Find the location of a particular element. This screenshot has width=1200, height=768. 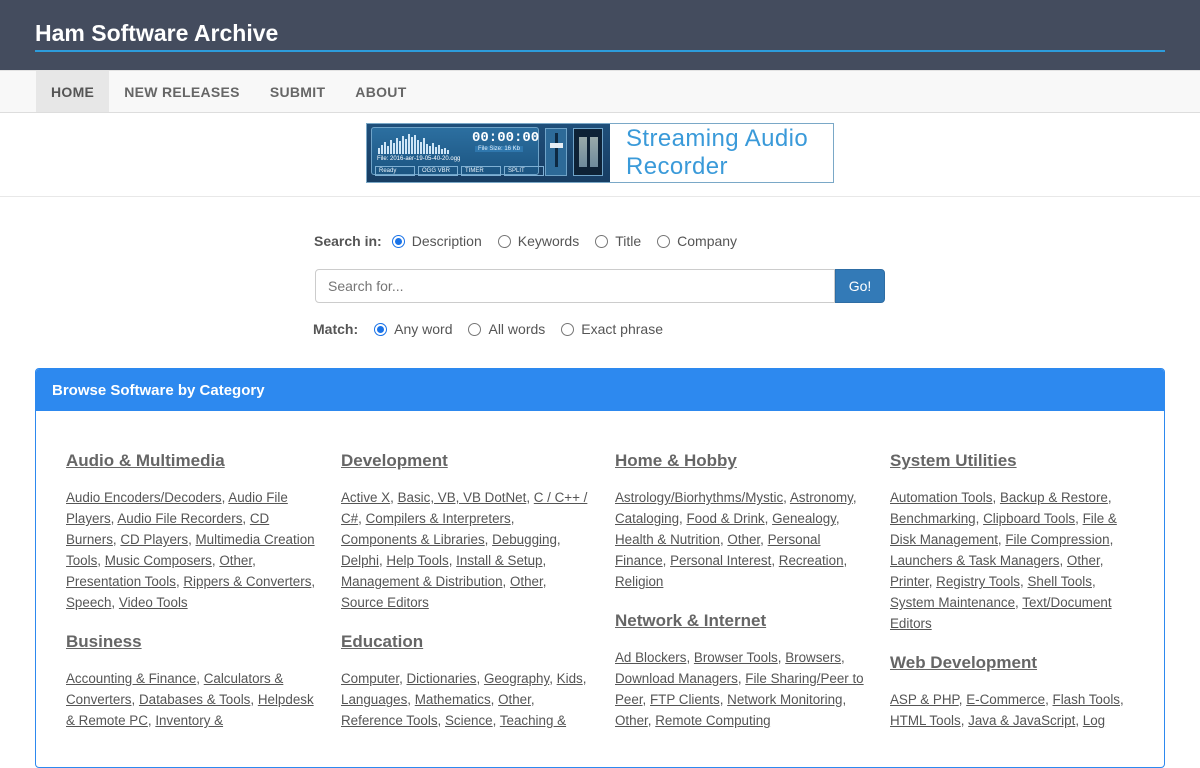

subcategory-link: Food & Drink is located at coordinates (725, 518).